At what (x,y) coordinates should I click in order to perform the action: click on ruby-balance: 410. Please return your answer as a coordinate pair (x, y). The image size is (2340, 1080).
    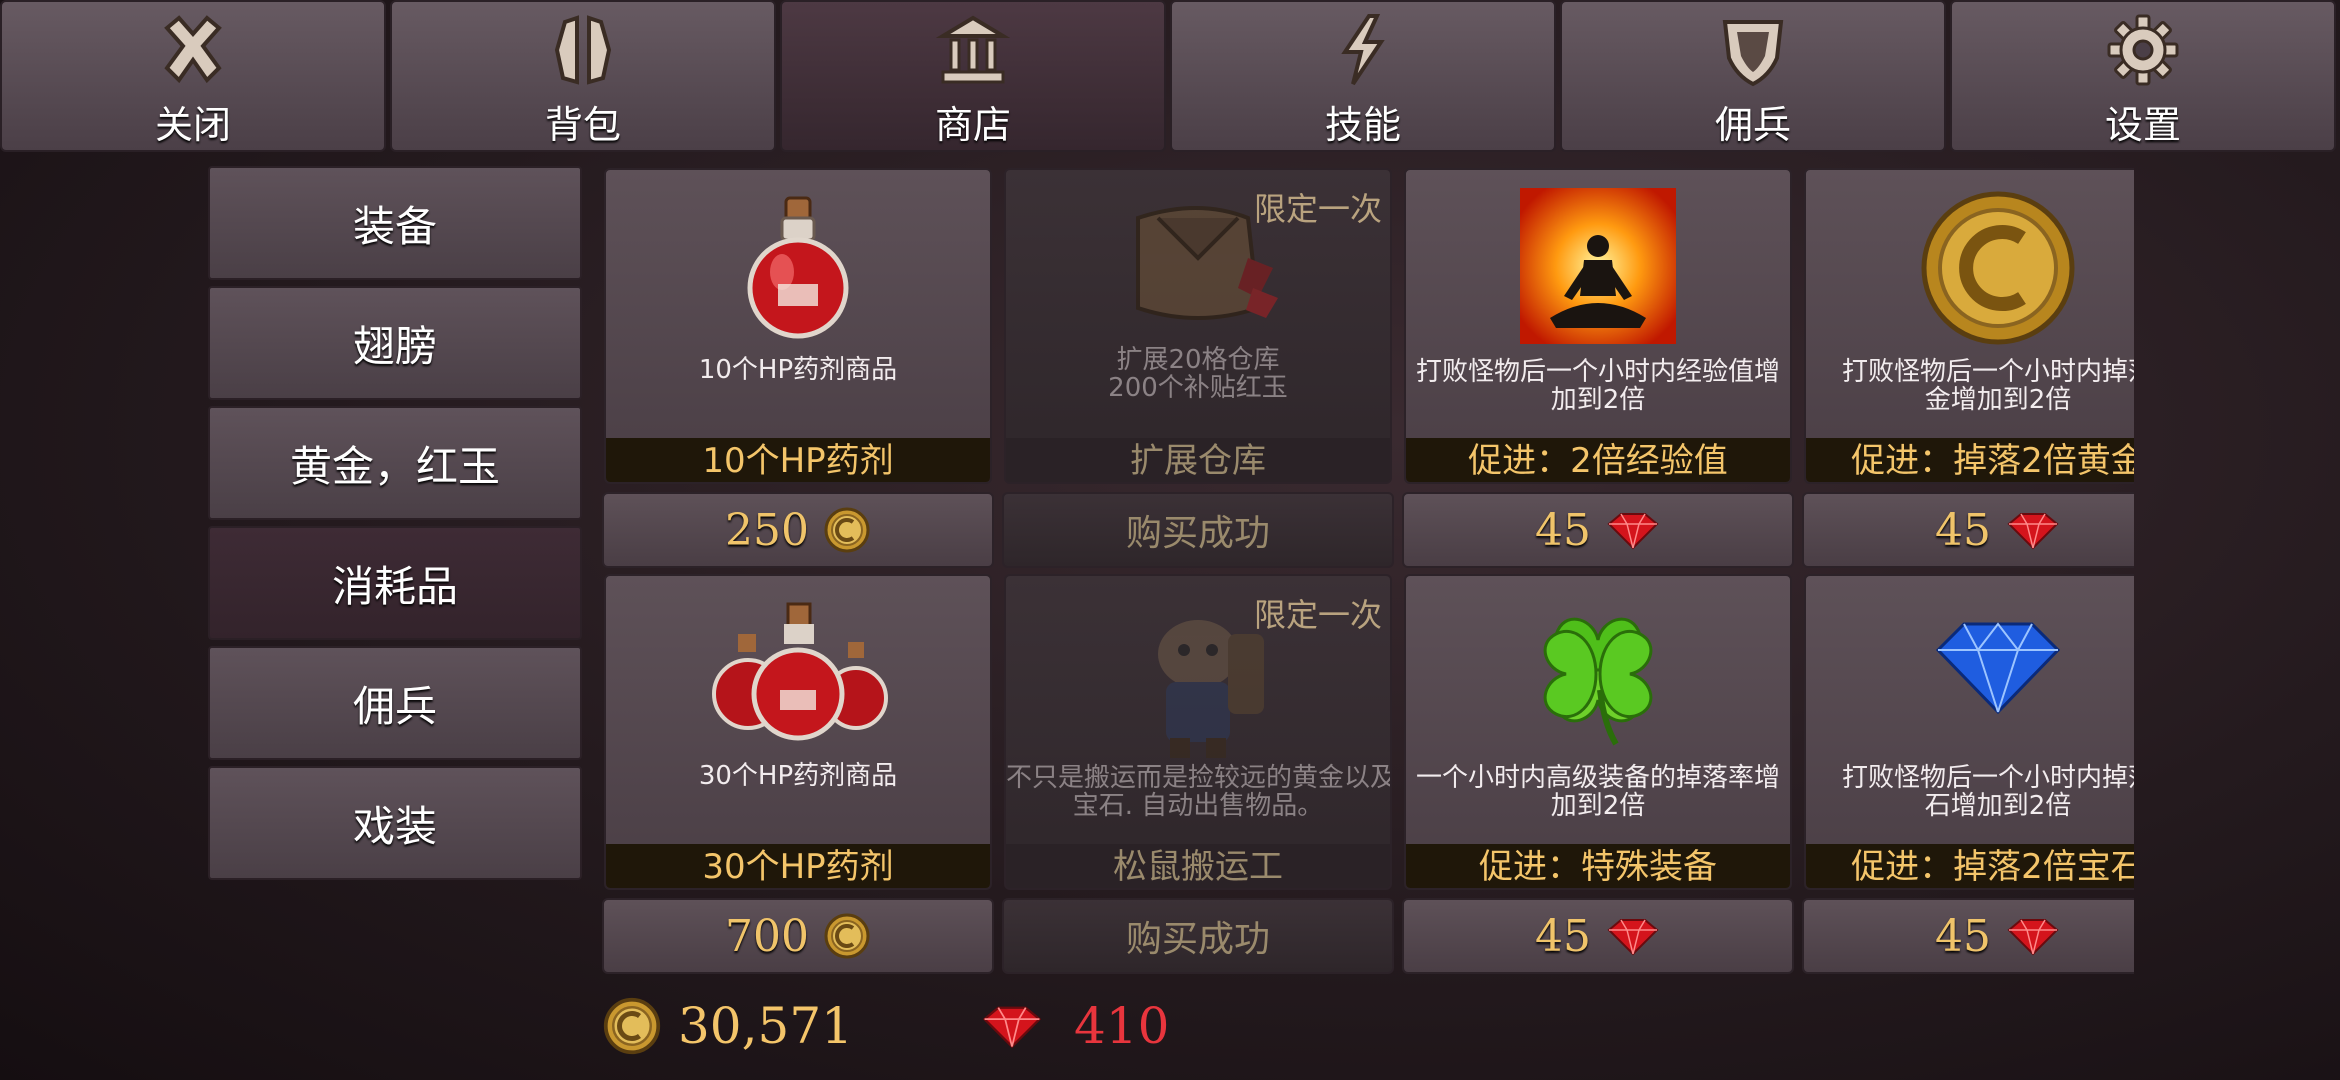
    Looking at the image, I should click on (1074, 1026).